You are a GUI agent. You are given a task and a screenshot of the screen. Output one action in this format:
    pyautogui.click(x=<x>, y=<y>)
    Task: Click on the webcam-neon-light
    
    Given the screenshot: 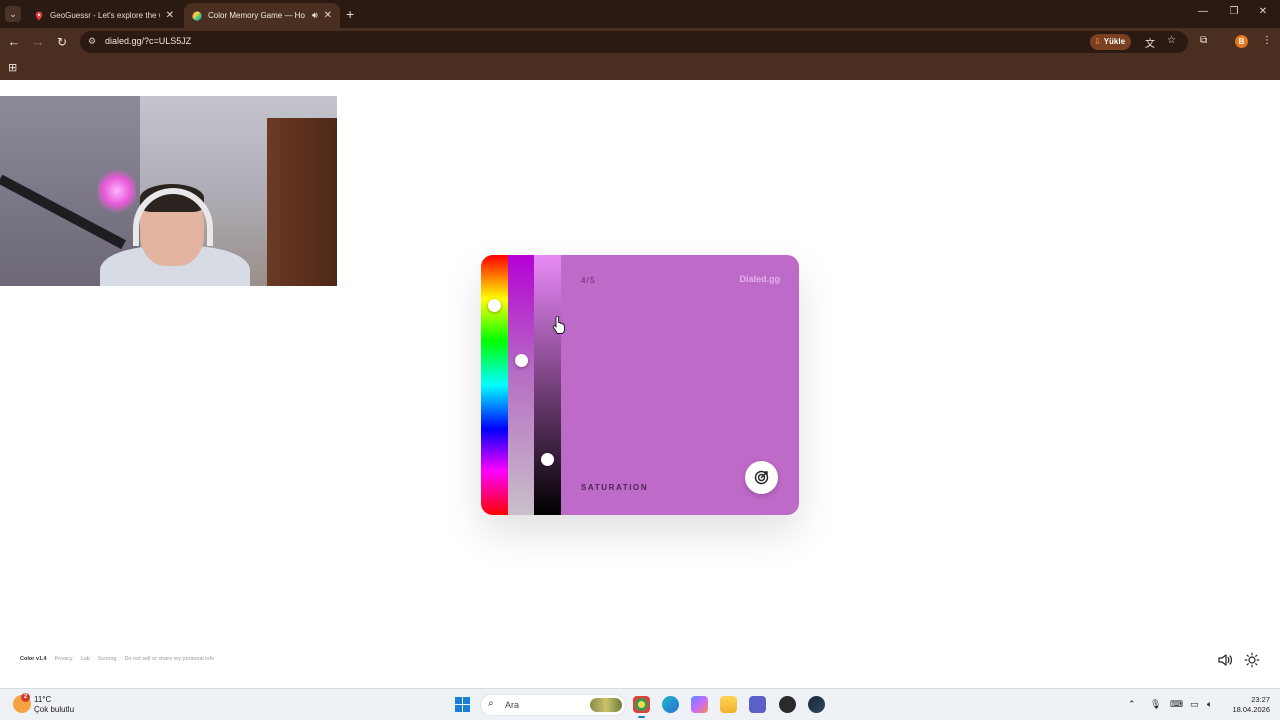 What is the action you would take?
    pyautogui.click(x=117, y=191)
    